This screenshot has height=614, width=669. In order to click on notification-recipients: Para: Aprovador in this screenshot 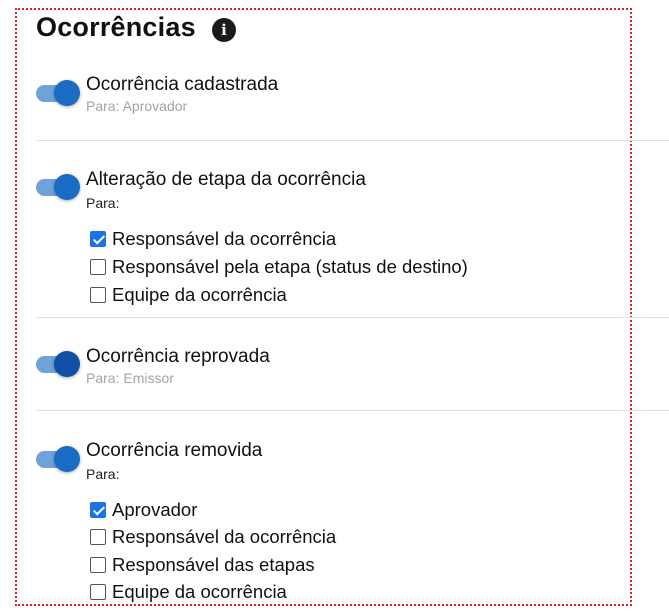, I will do `click(137, 106)`.